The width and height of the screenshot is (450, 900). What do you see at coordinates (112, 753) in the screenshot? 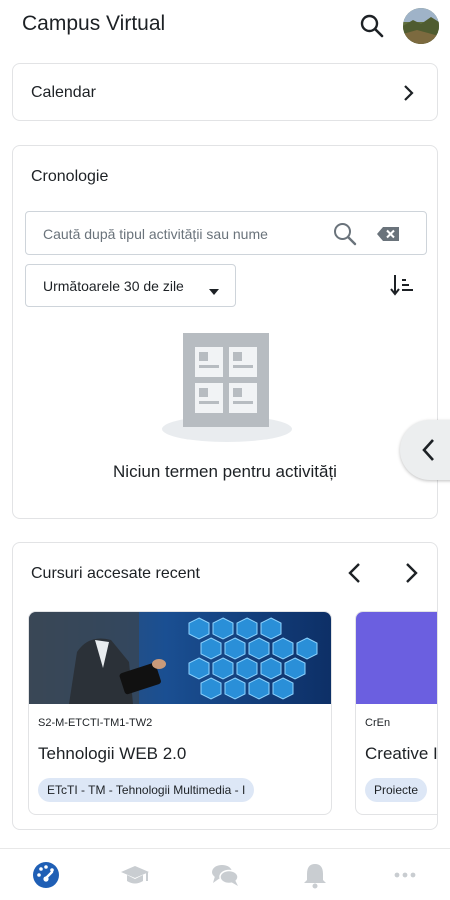
I see `course-name: Tehnologii WEB 2.0` at bounding box center [112, 753].